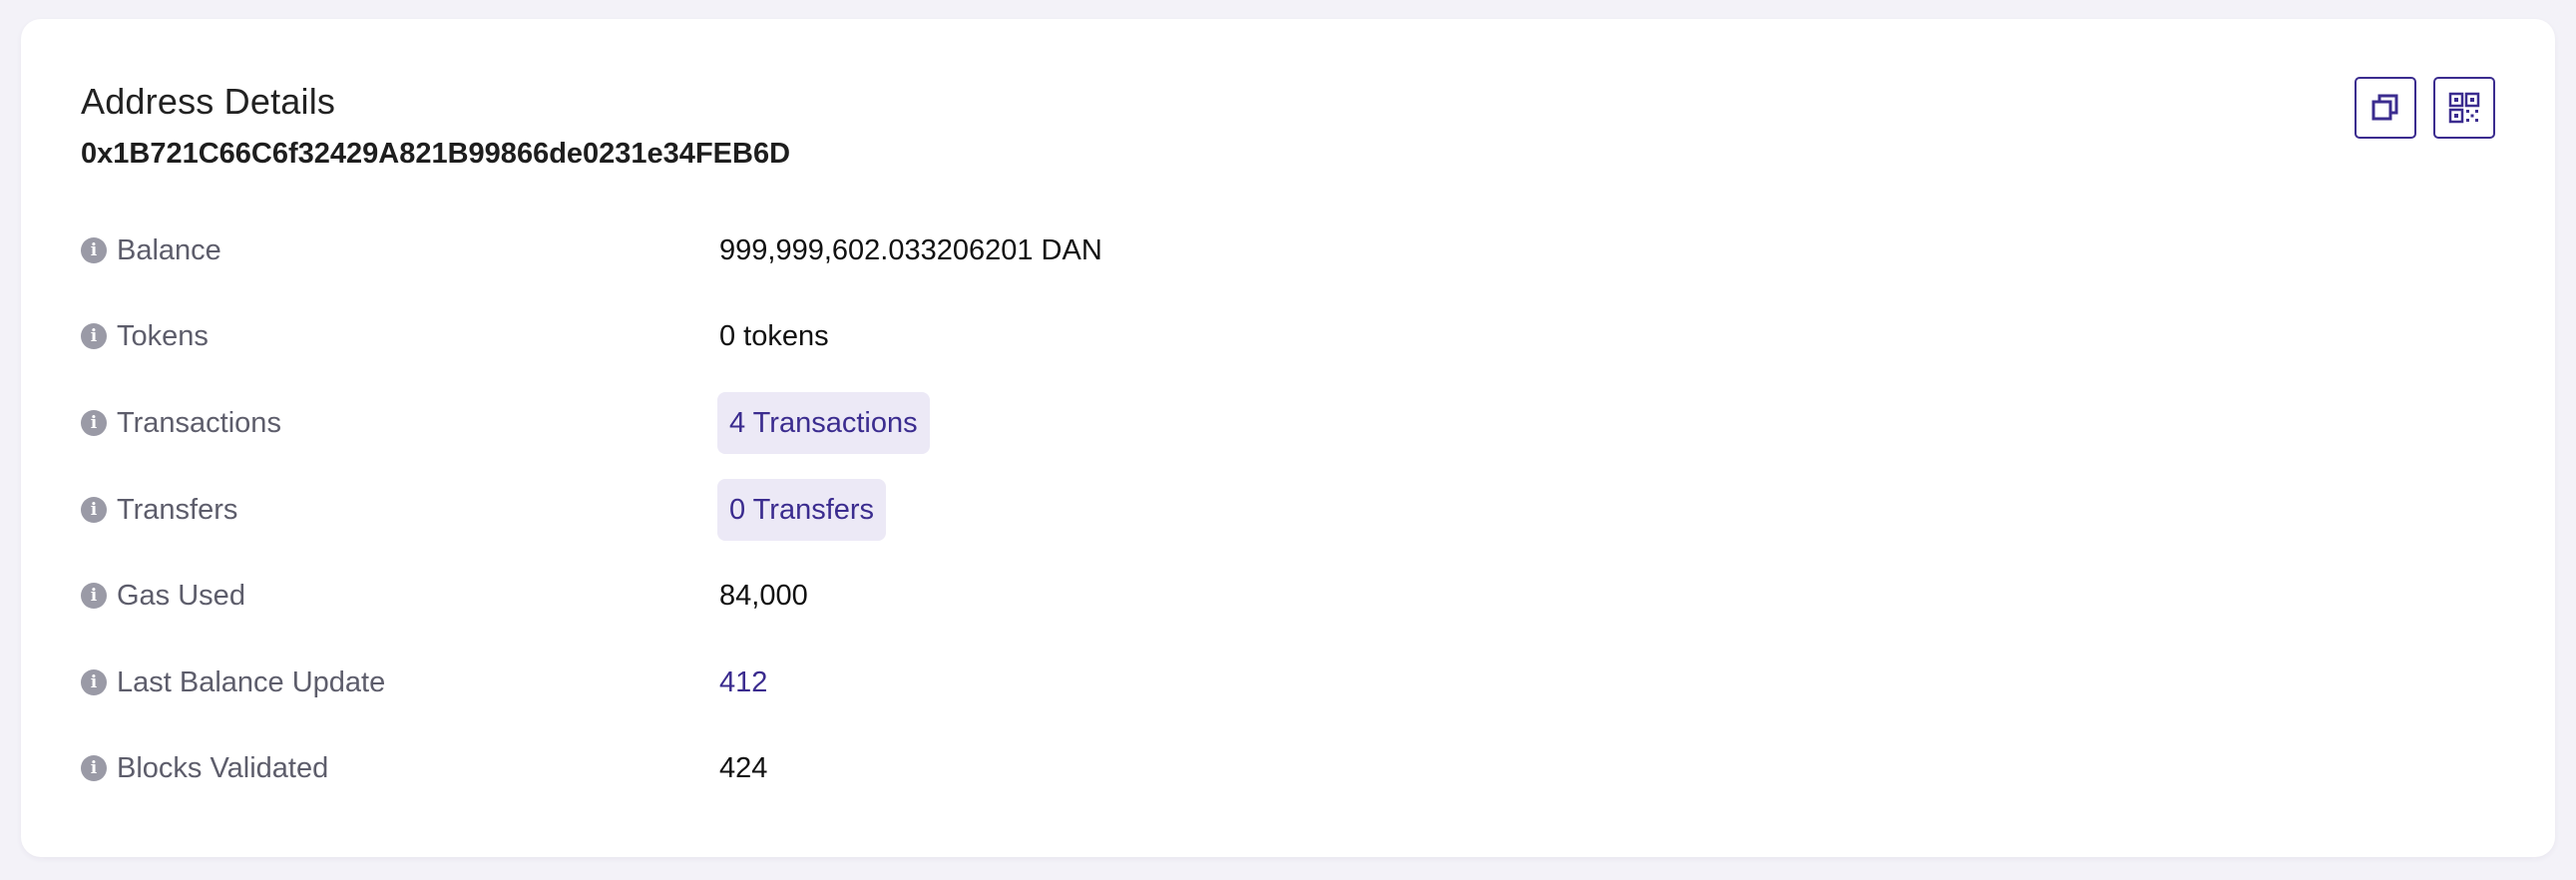 The width and height of the screenshot is (2576, 880). Describe the element at coordinates (163, 335) in the screenshot. I see `detail-label: Tokens` at that location.